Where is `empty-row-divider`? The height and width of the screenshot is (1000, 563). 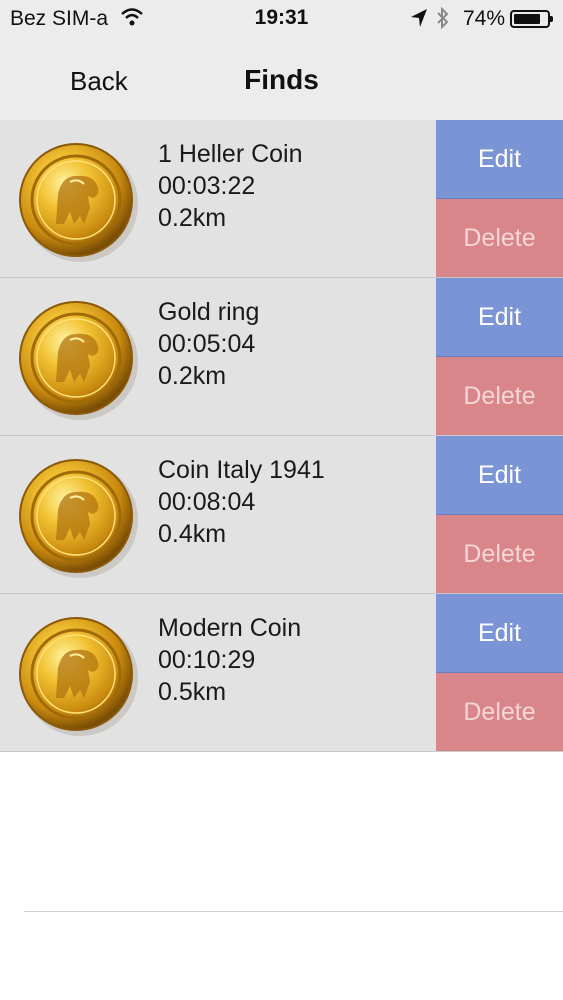
empty-row-divider is located at coordinates (293, 911).